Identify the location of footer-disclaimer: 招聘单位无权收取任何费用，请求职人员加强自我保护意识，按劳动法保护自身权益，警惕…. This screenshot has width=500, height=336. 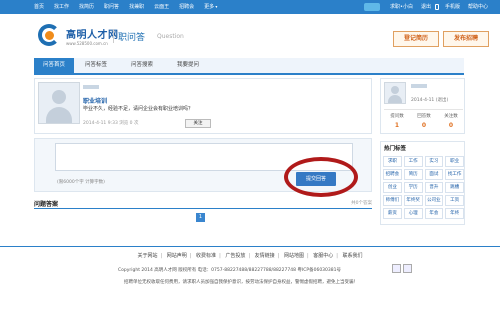
(241, 282).